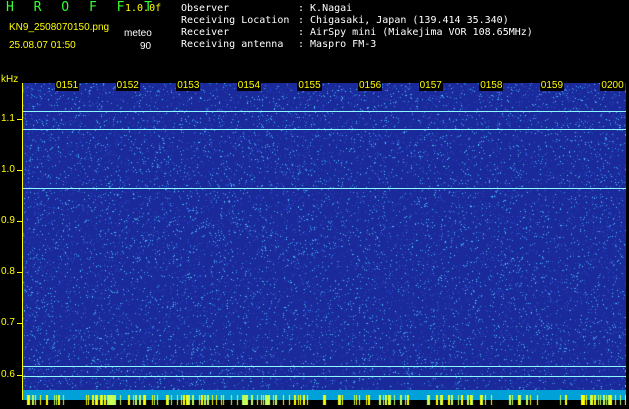 This screenshot has width=629, height=409. What do you see at coordinates (403, 20) in the screenshot?
I see `location-value: : Chigasaki, Japan (139.414 35.340)` at bounding box center [403, 20].